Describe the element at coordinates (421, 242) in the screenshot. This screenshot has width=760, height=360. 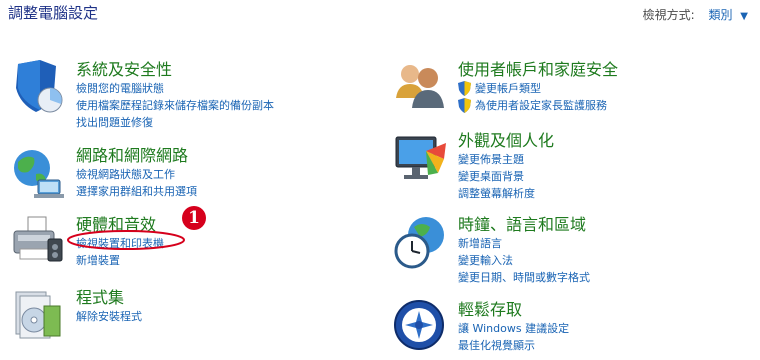
I see `clock-globe-icon` at that location.